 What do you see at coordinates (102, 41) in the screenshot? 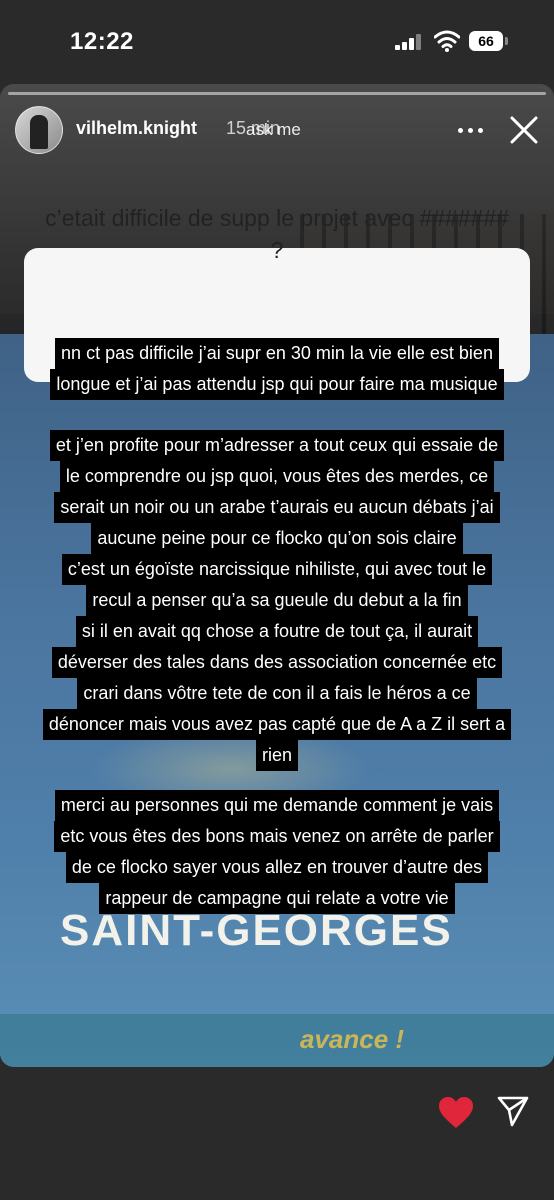
I see `status-time: 12:22` at bounding box center [102, 41].